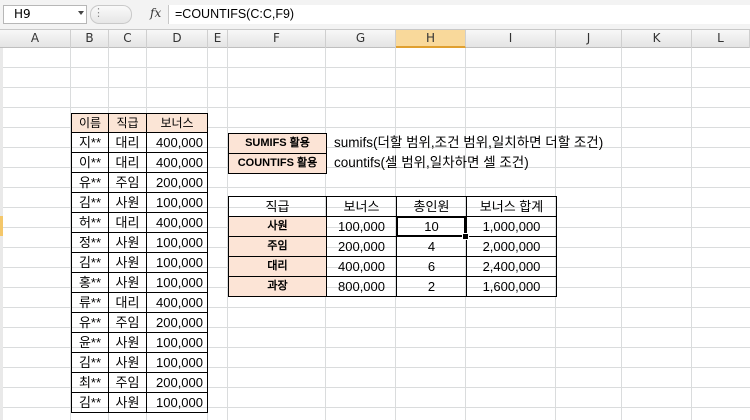  I want to click on employee-cell-name: 정**, so click(90, 242).